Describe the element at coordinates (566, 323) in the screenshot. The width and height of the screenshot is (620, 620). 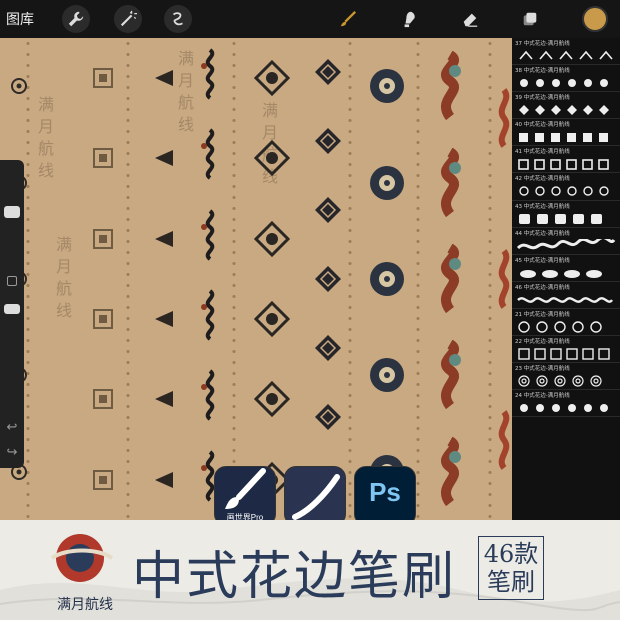
I see `brush-item: 21 中式花边-满月航线` at that location.